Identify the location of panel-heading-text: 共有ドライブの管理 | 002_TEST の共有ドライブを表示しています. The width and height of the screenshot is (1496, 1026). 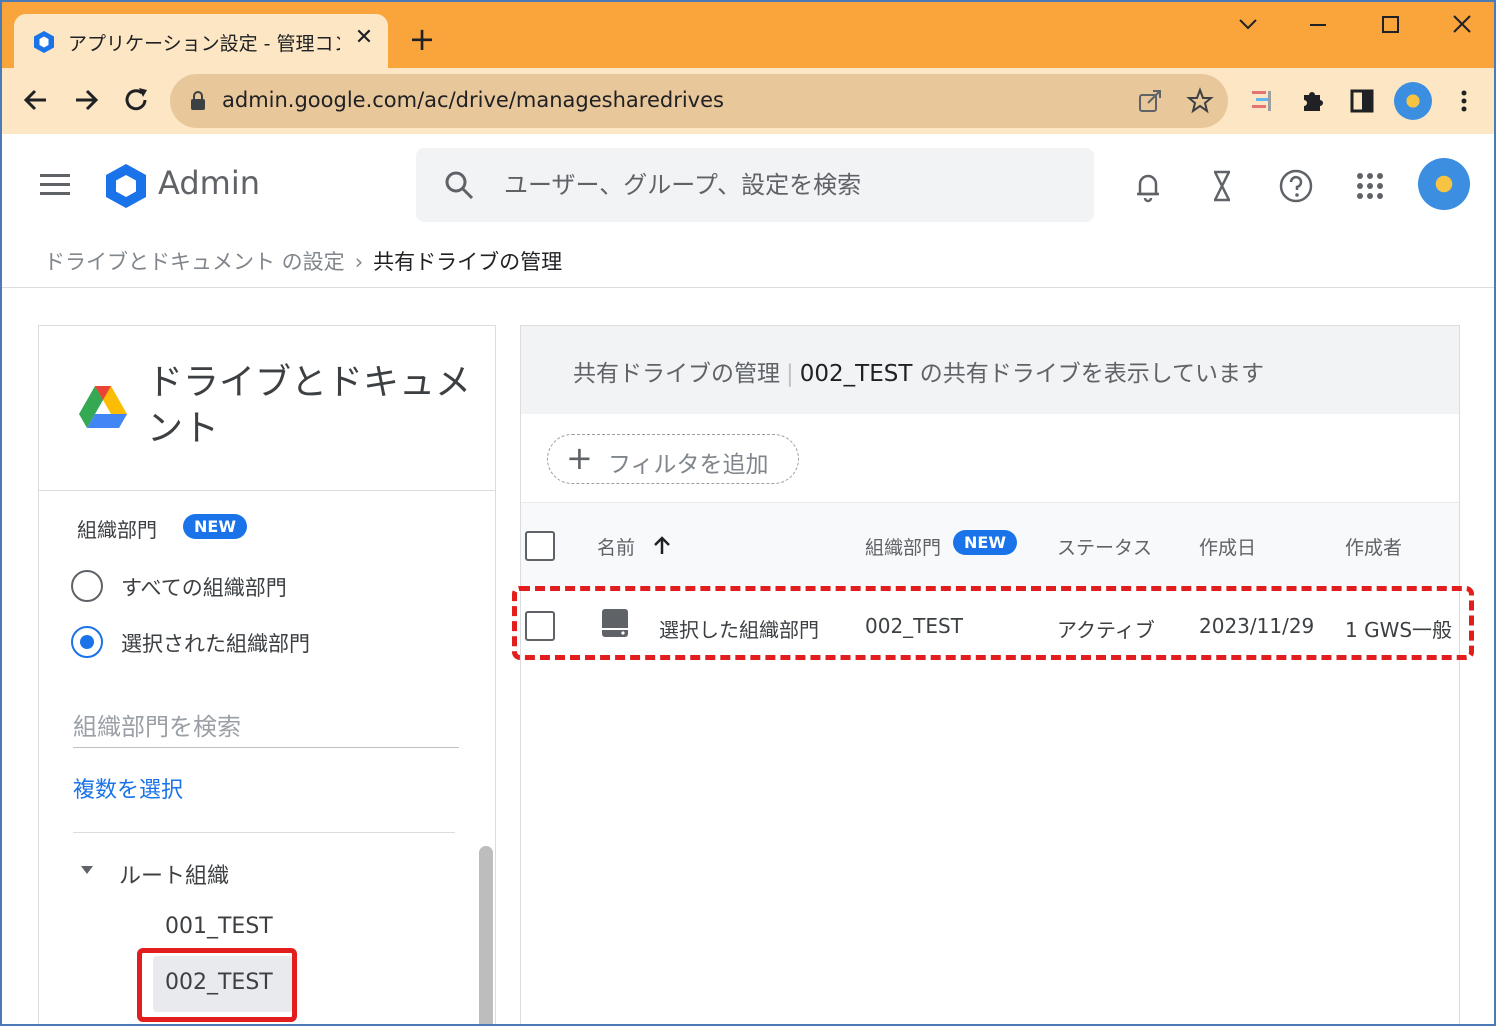
(918, 371).